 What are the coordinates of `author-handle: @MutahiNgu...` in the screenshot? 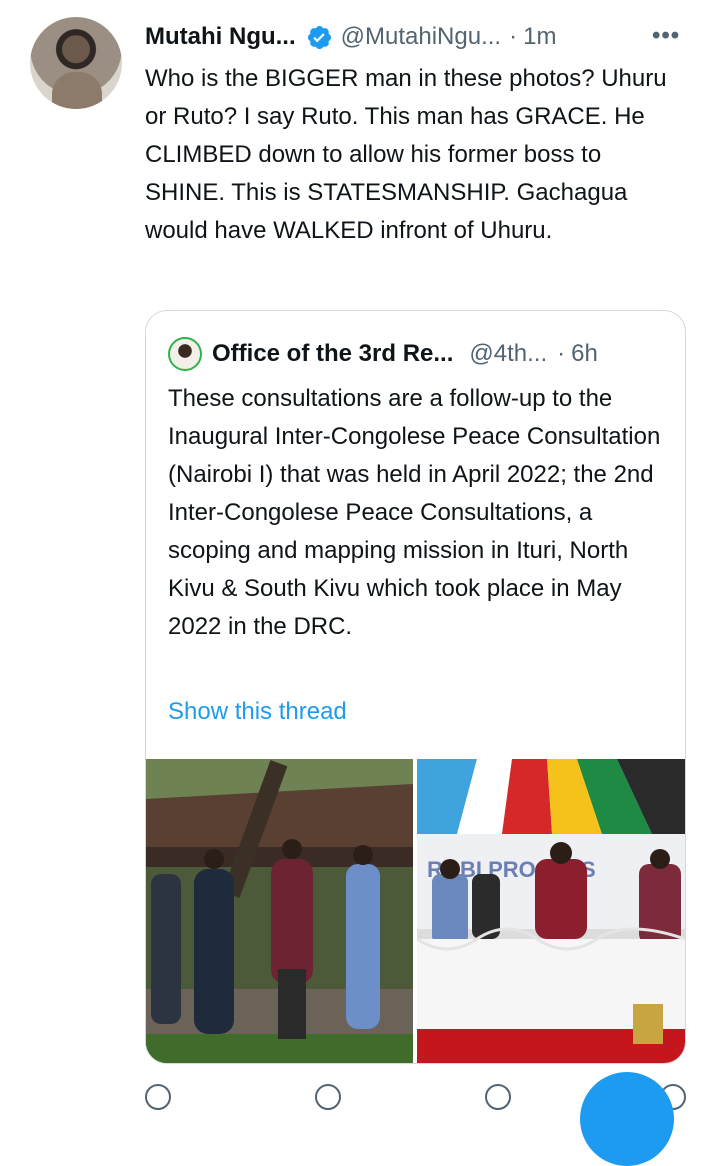 It's located at (421, 37).